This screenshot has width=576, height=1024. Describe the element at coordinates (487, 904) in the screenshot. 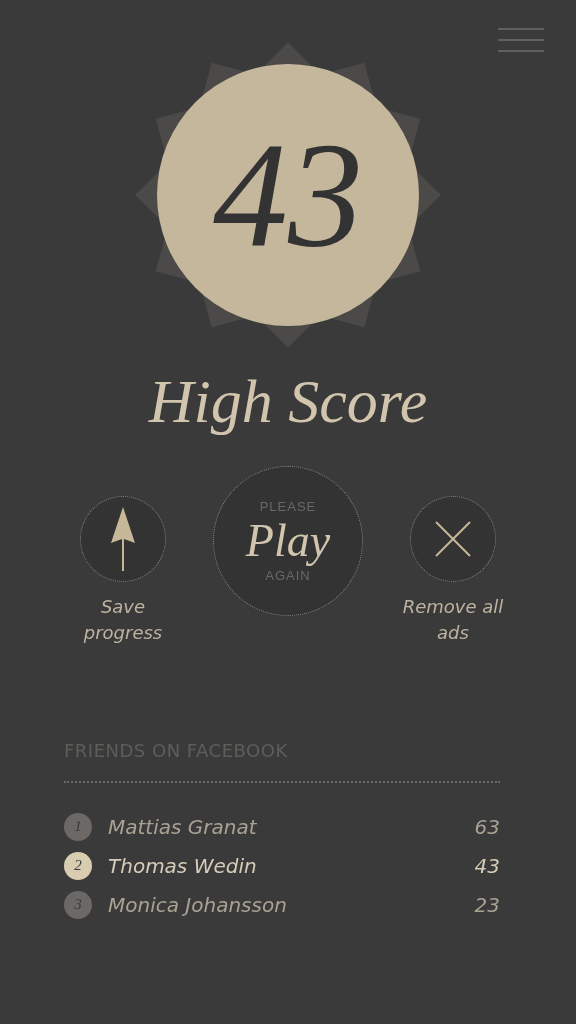

I see `friend-score: 23` at that location.